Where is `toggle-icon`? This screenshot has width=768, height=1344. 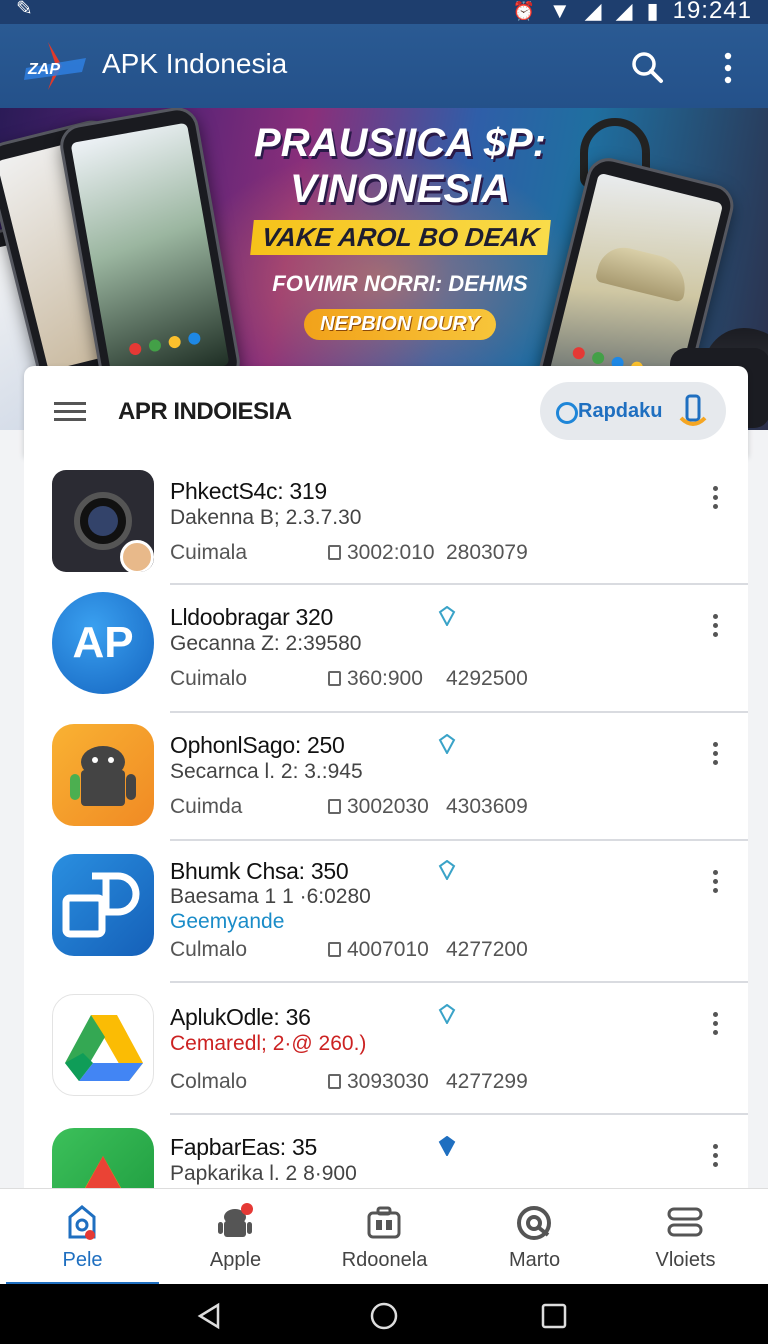
toggle-icon is located at coordinates (685, 1222).